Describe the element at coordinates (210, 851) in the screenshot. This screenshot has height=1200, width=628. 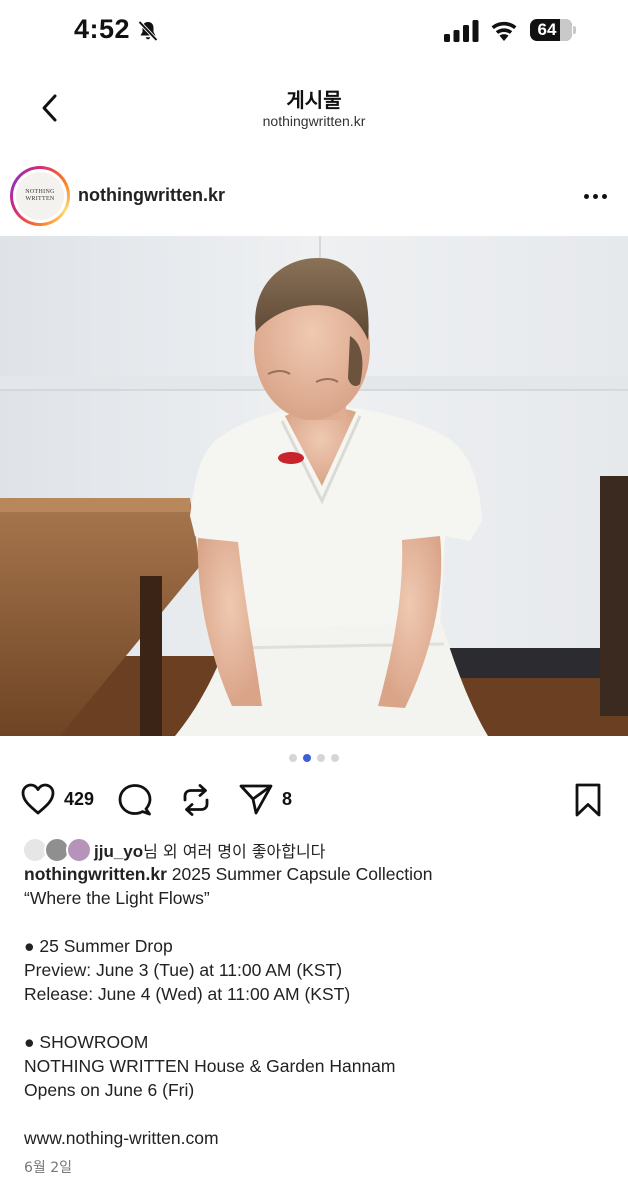
I see `likes-text: jju_yo님 외 여러 명이 좋아합니다` at that location.